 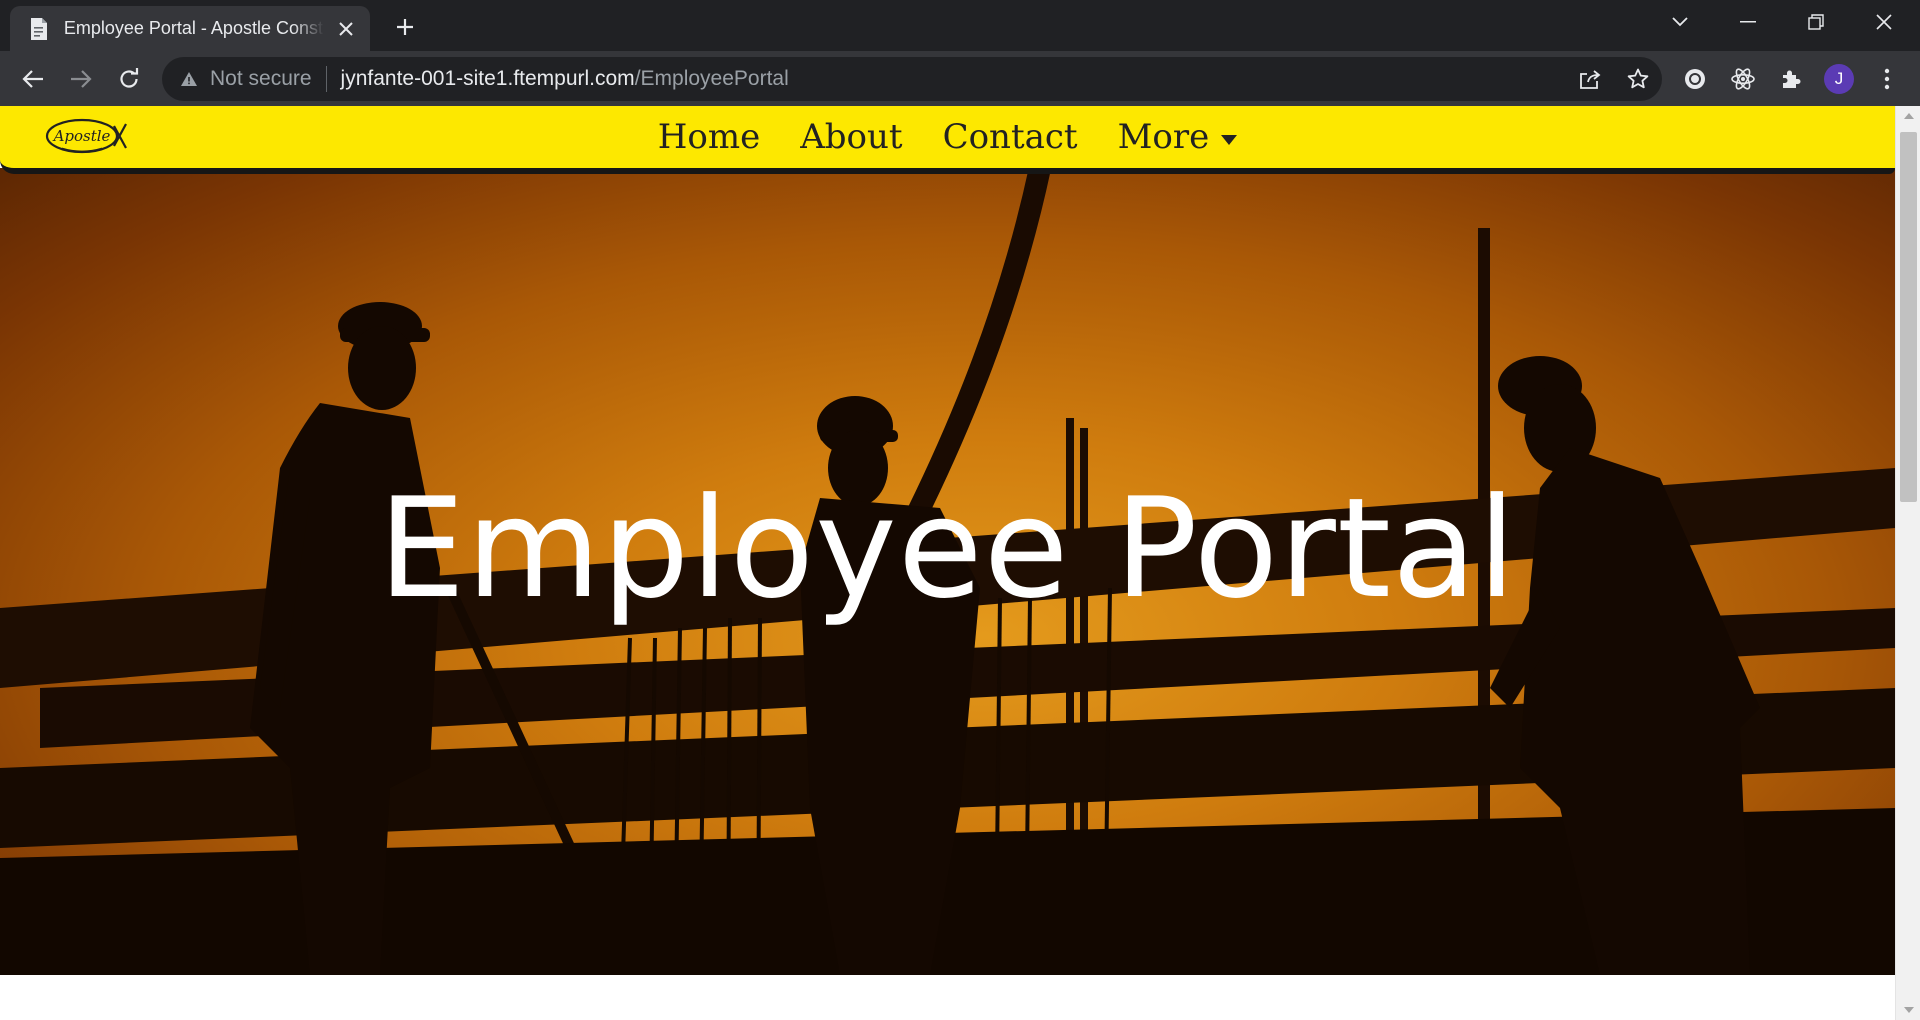 I want to click on tab-search-chevron-icon, so click(x=1680, y=22).